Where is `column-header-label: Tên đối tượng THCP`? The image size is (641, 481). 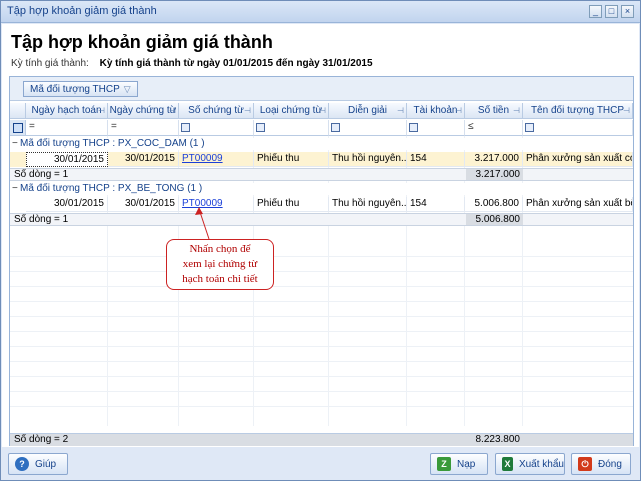
column-header-label: Tên đối tượng THCP is located at coordinates (577, 110).